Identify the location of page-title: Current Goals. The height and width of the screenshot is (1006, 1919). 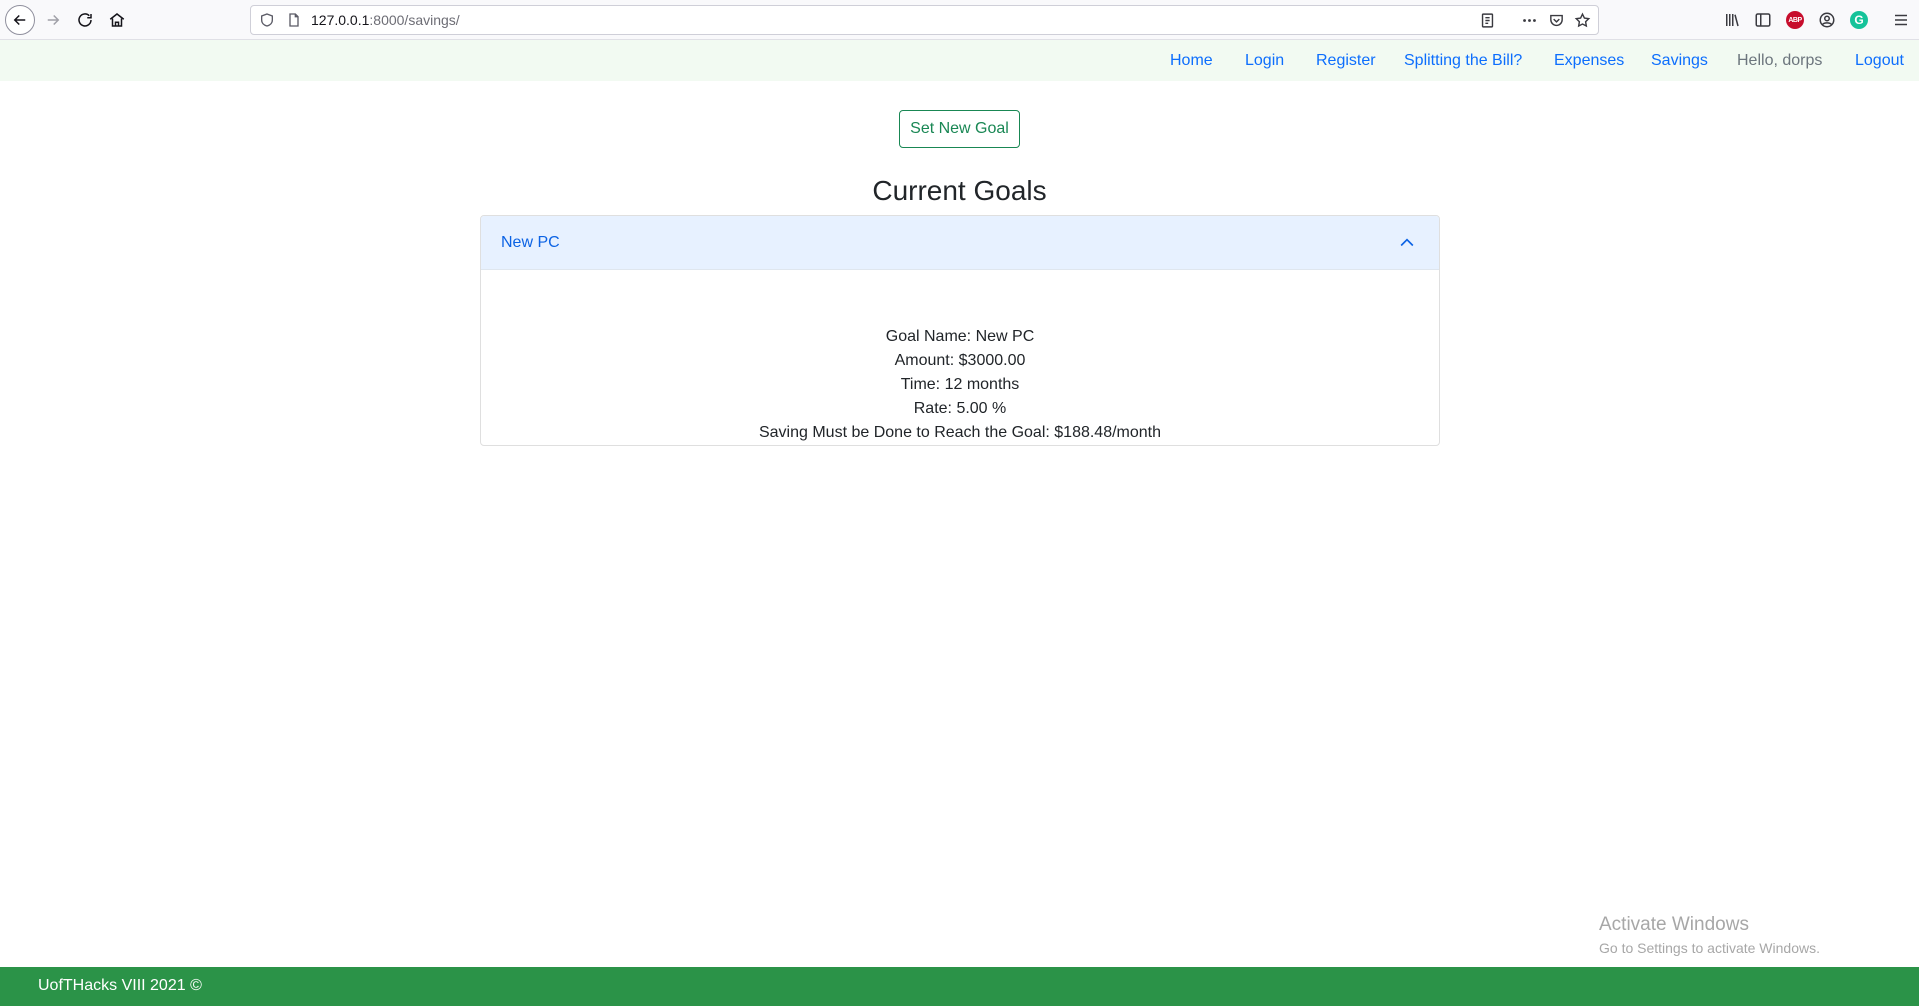
(959, 190).